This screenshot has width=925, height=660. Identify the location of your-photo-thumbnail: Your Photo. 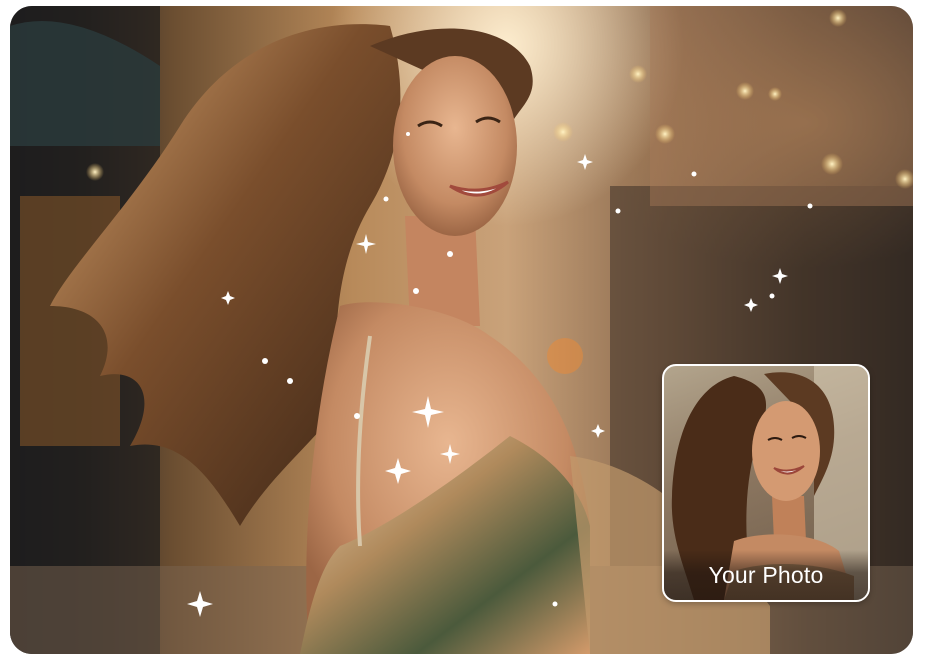
(766, 483).